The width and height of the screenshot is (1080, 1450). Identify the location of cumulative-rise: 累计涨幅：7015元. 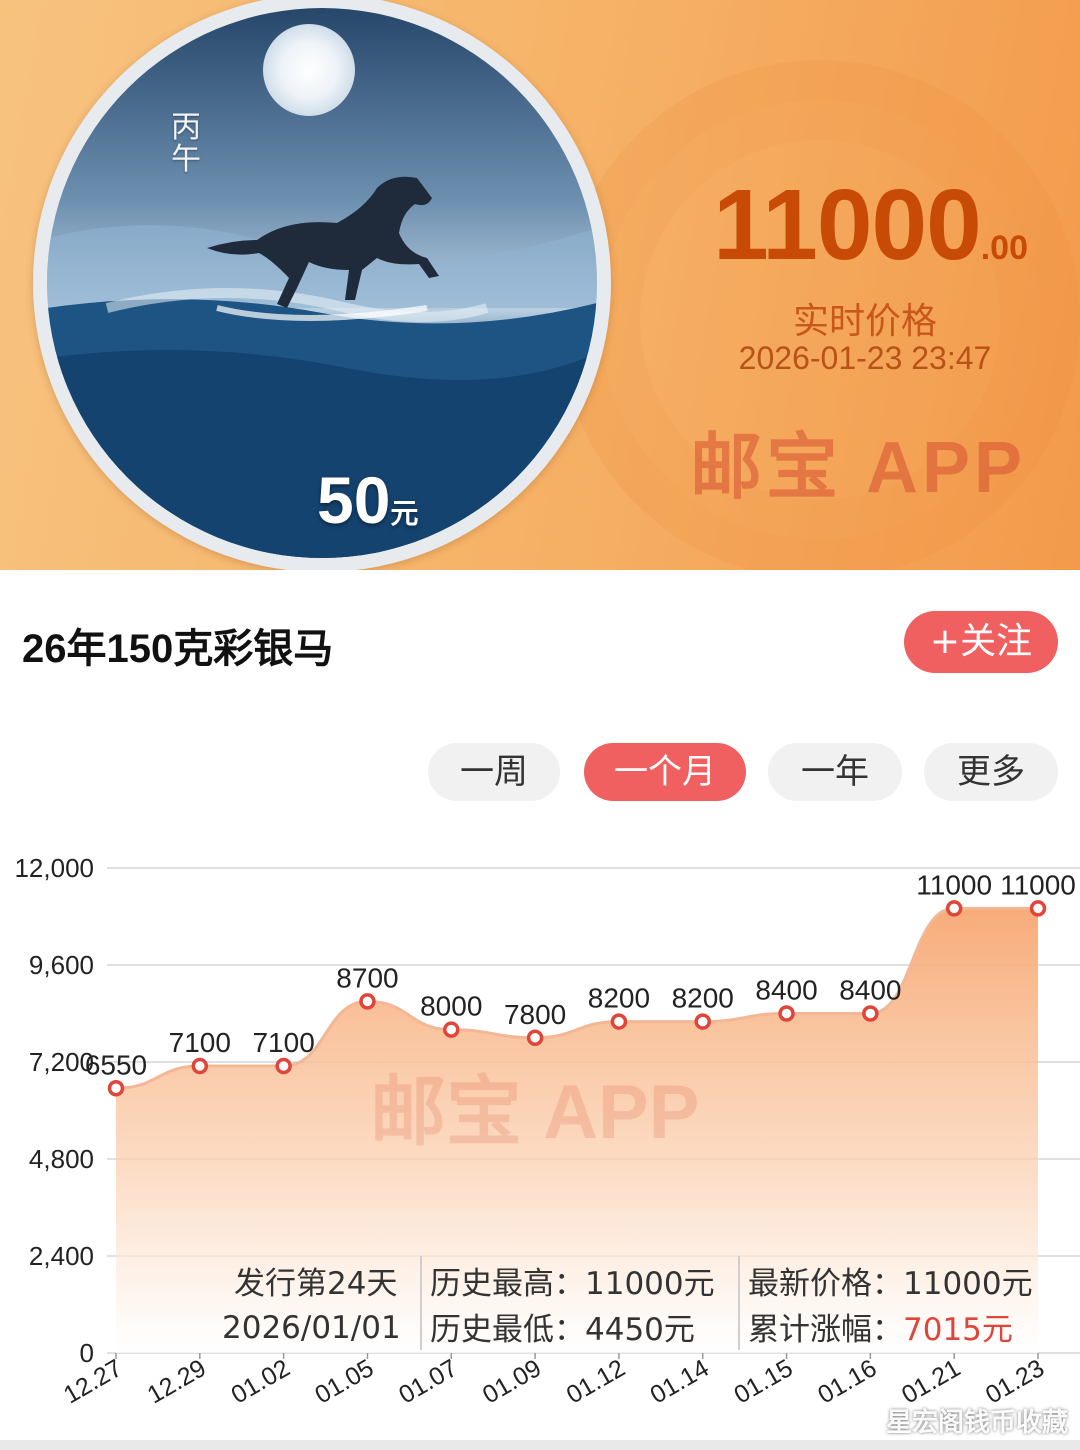
(880, 1330).